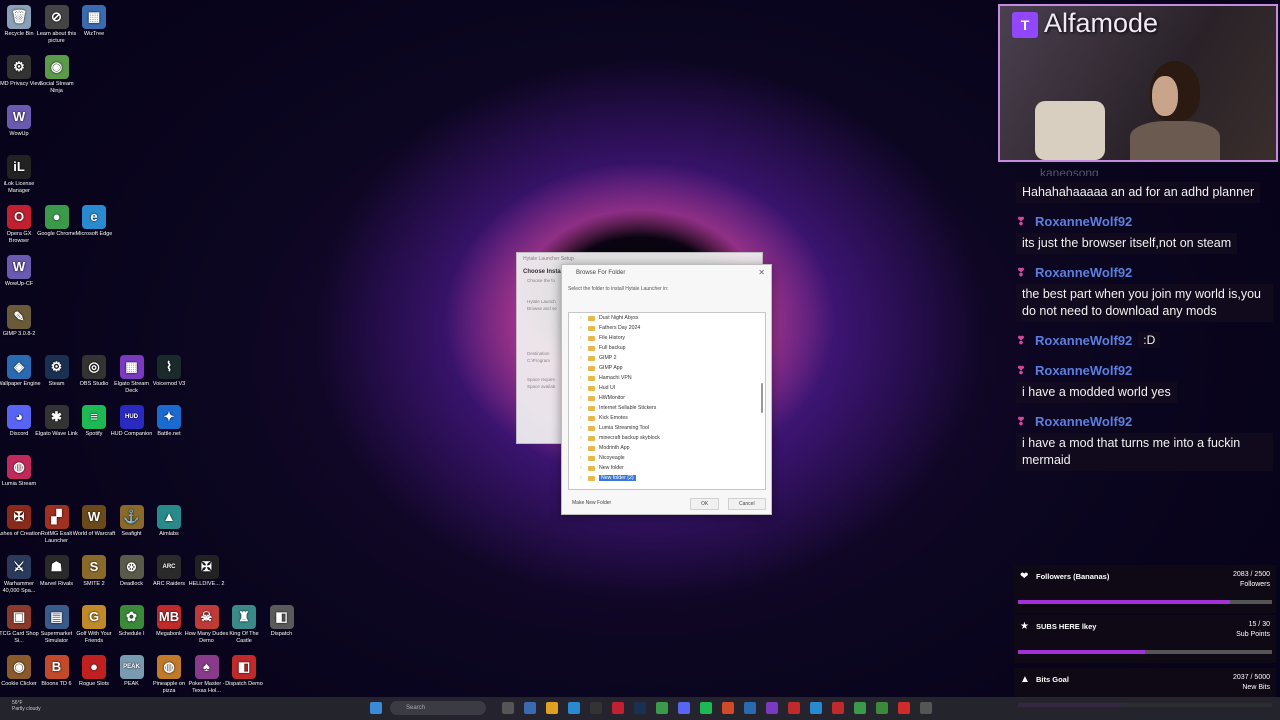 The height and width of the screenshot is (720, 1280). I want to click on folder-tree-item: › minecraft backup skyblock, so click(667, 438).